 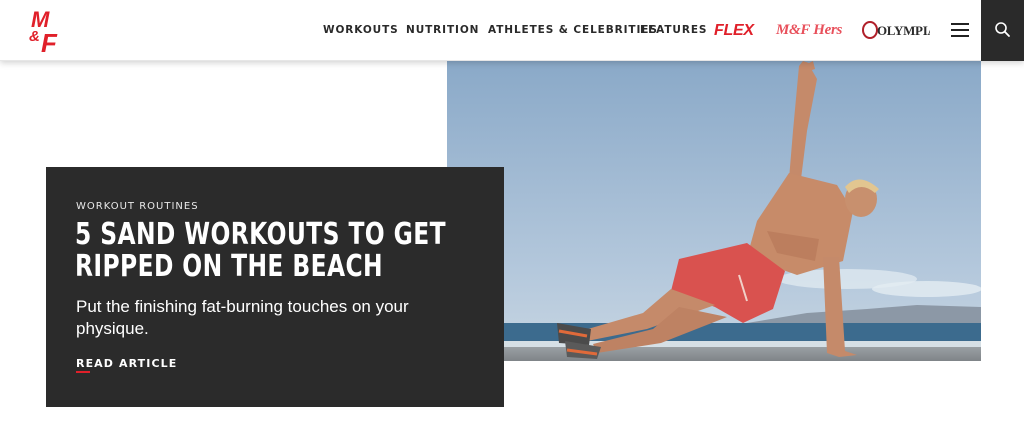 I want to click on olympia-brand-link: OLYMPIA, so click(x=900, y=30).